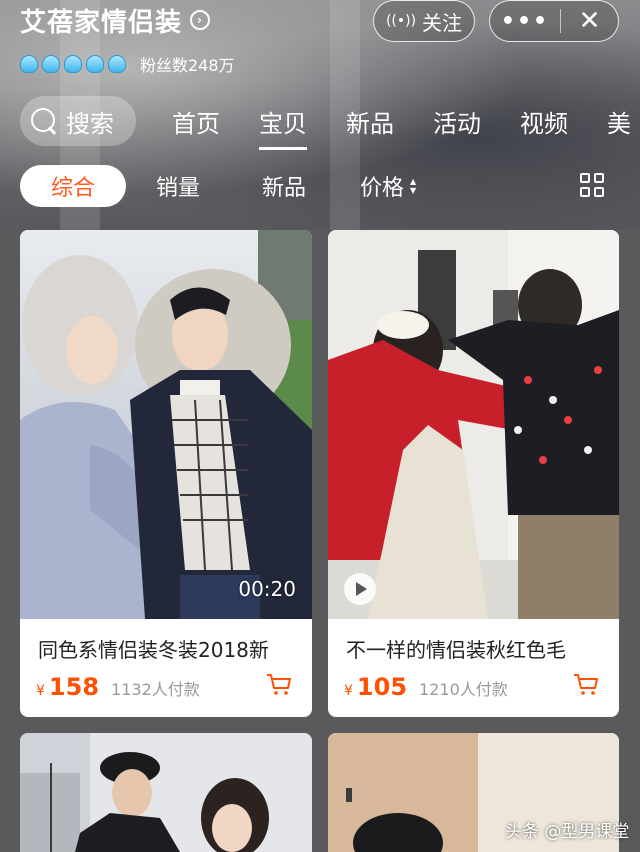 The width and height of the screenshot is (640, 852). I want to click on sort-comprehensive: 综合, so click(73, 186).